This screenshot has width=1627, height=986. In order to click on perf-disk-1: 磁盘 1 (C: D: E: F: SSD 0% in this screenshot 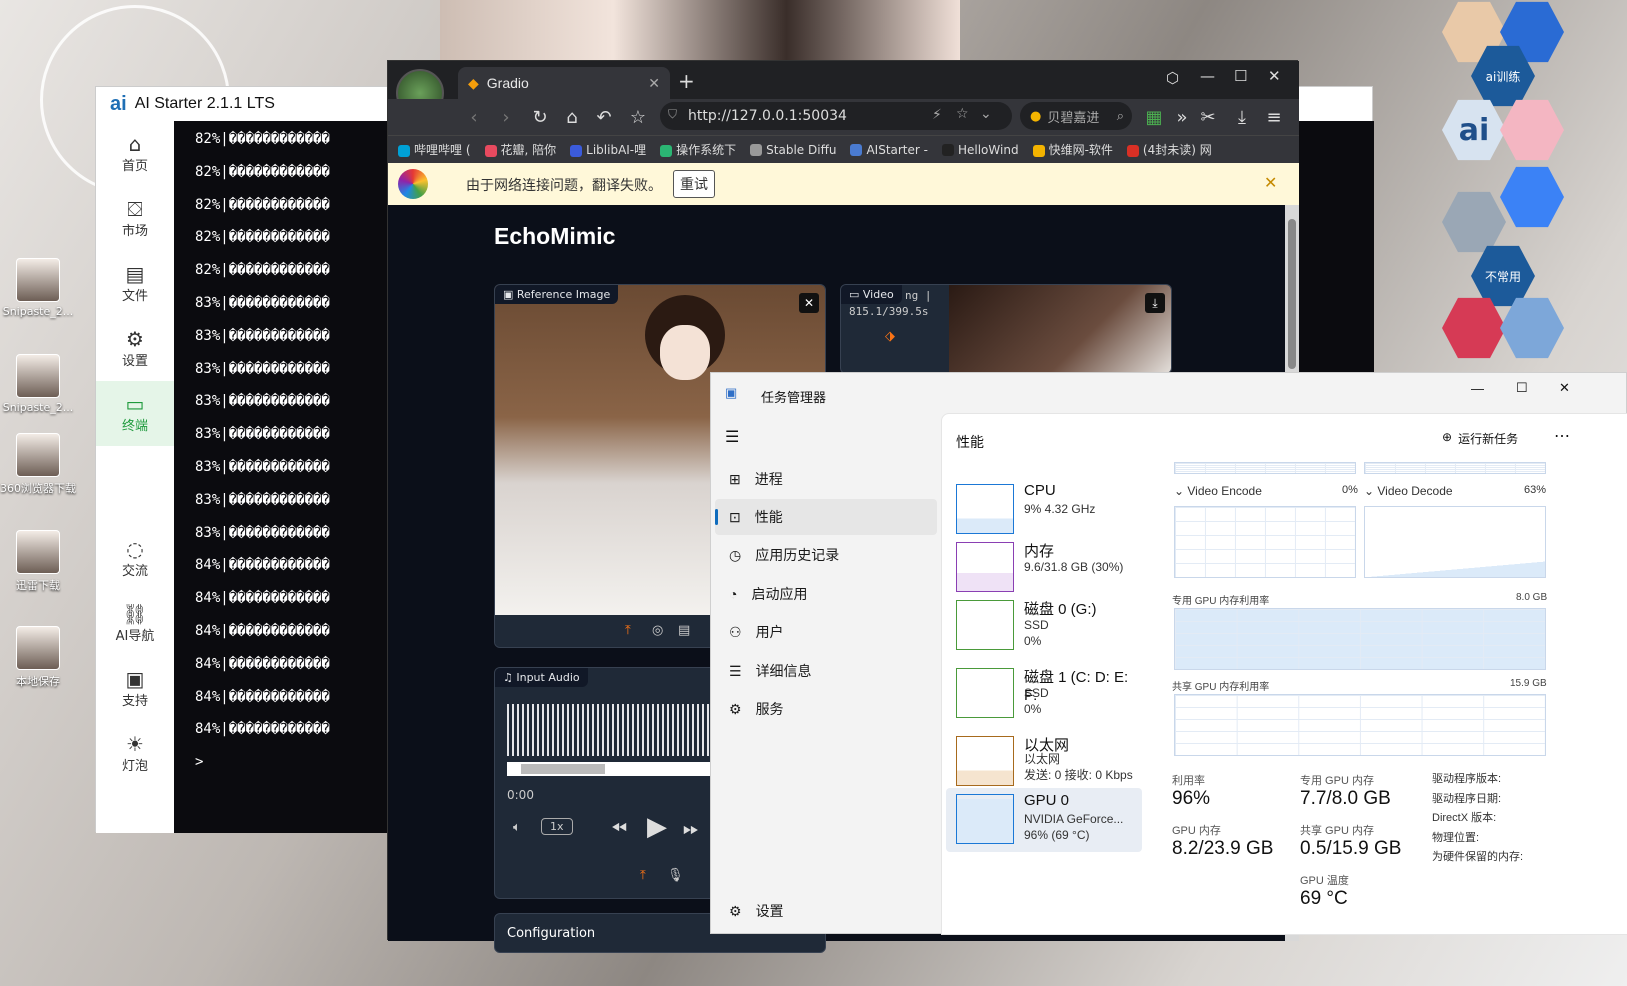, I will do `click(1044, 694)`.